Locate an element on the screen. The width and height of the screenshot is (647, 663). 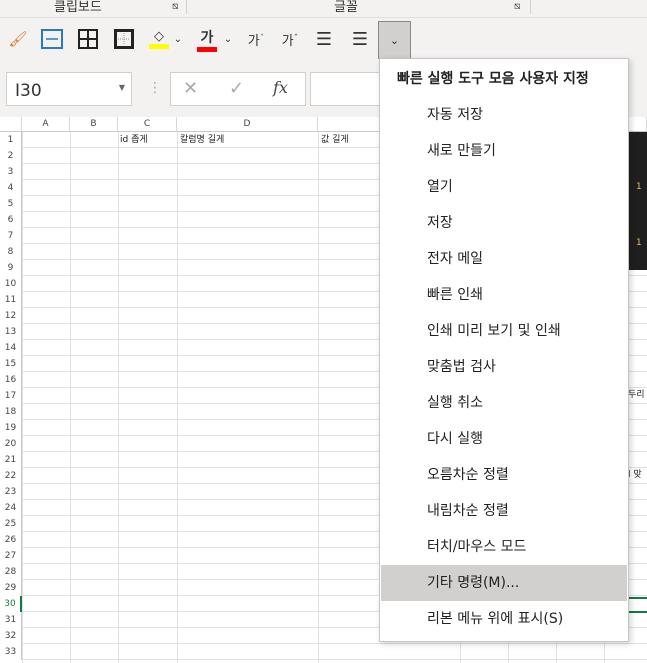
group-label-clipboard: 클립보드 is located at coordinates (78, 7).